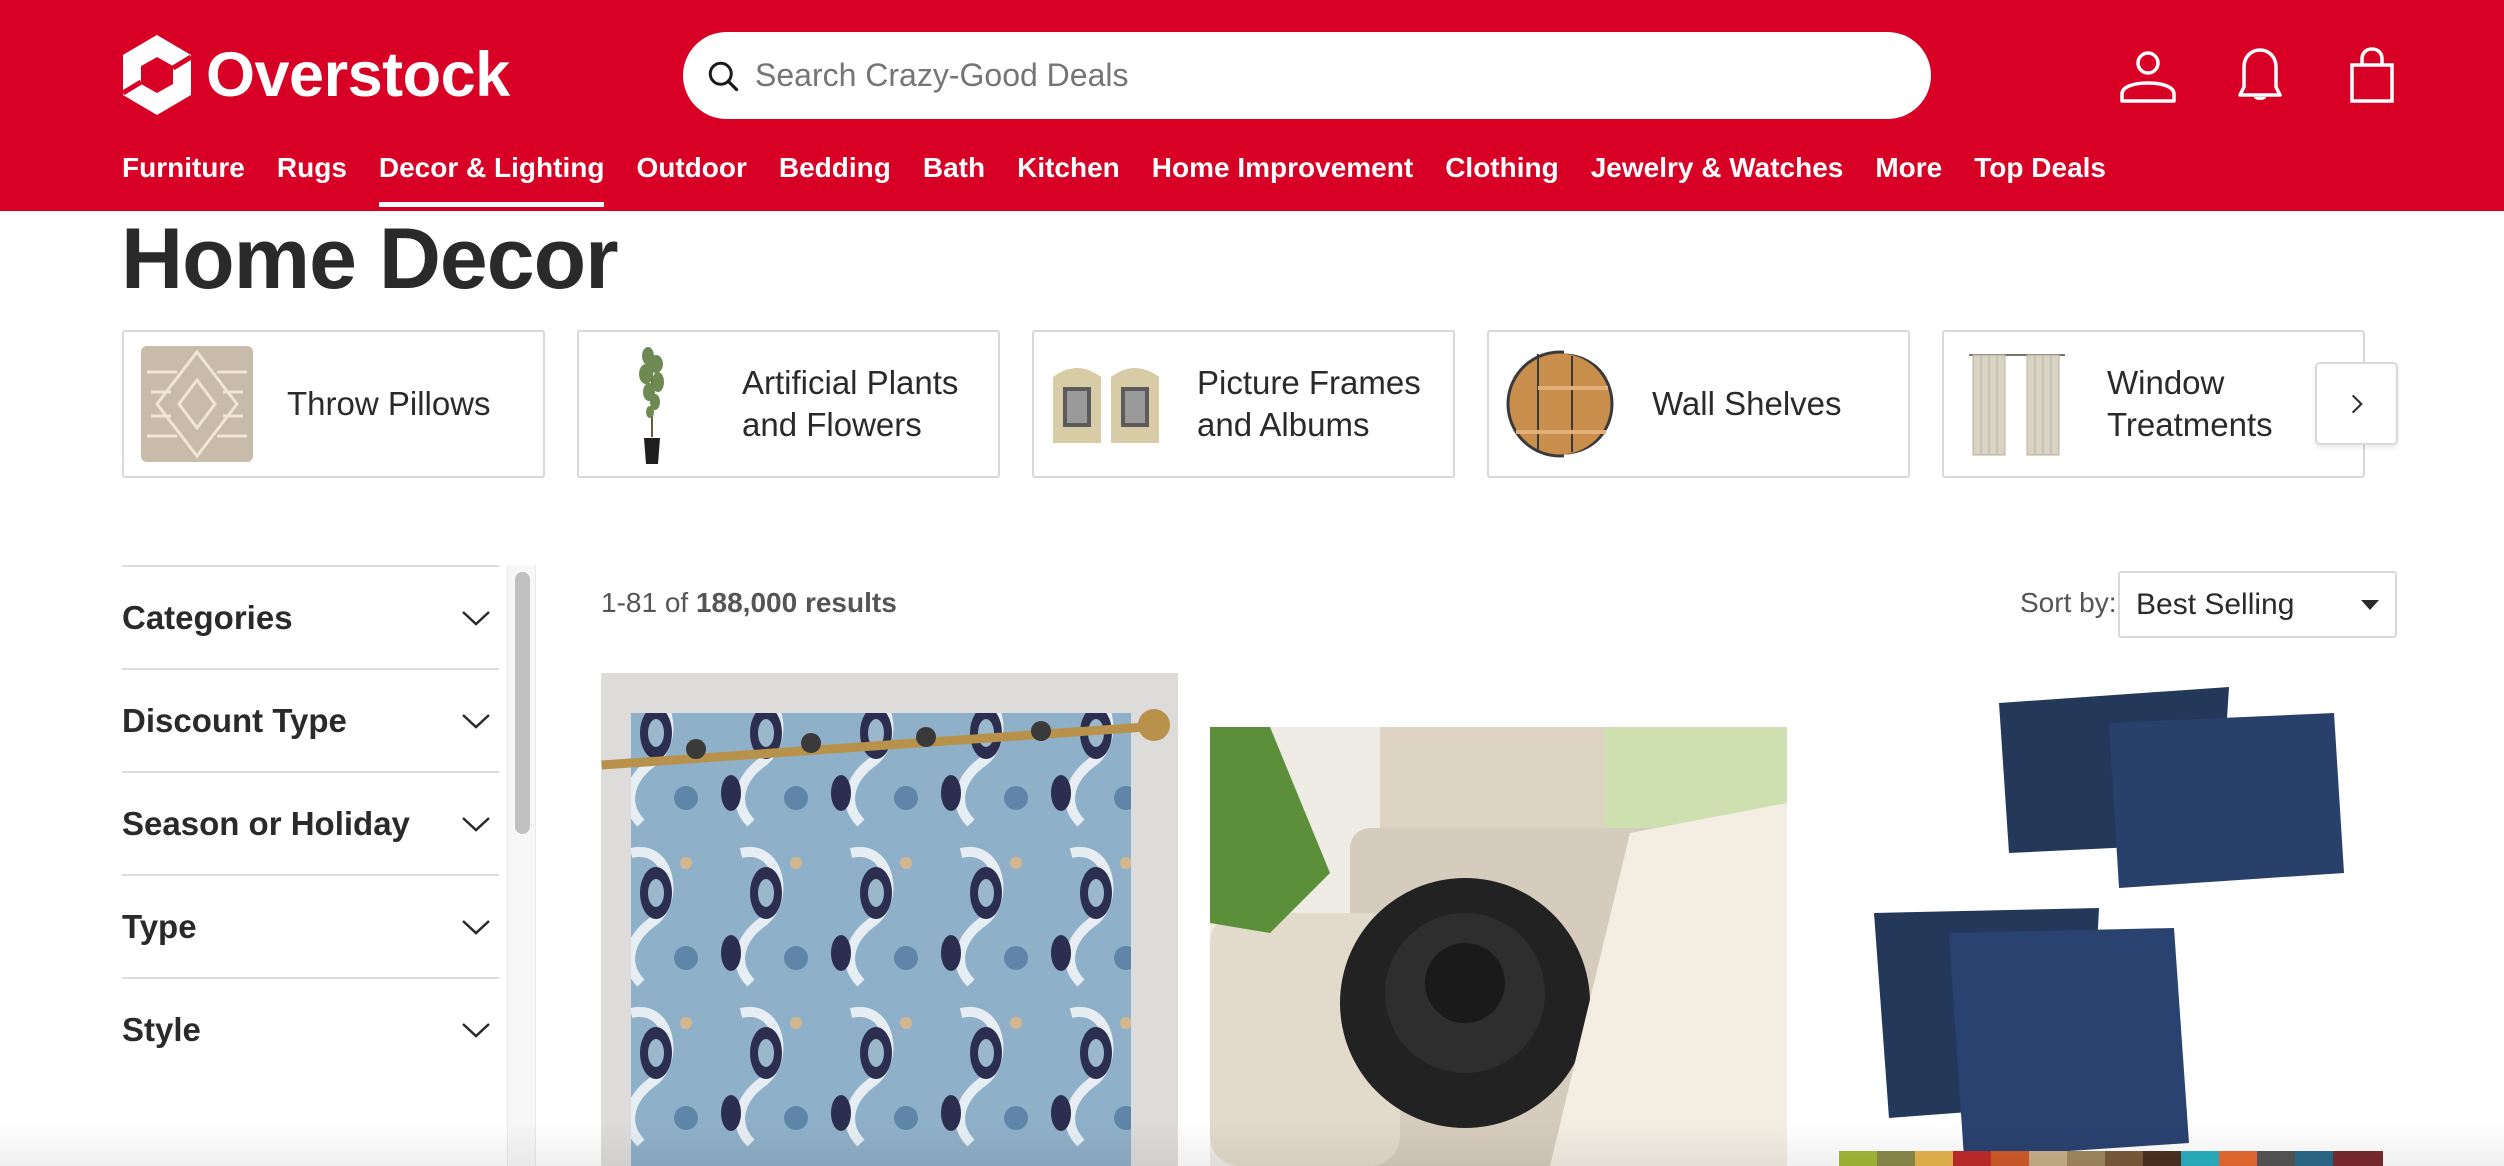 This screenshot has width=2504, height=1166. I want to click on product-card-rose-pillow, so click(1498, 919).